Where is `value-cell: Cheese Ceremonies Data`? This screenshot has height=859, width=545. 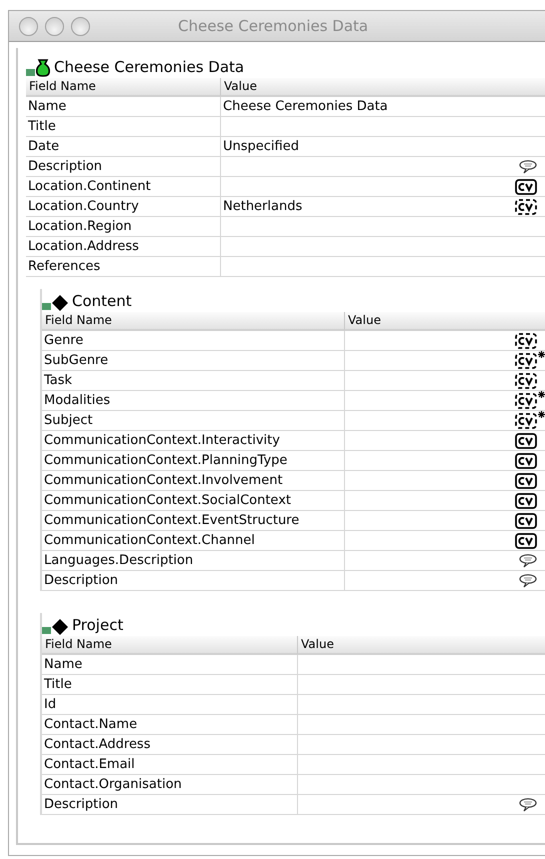
value-cell: Cheese Ceremonies Data is located at coordinates (382, 107).